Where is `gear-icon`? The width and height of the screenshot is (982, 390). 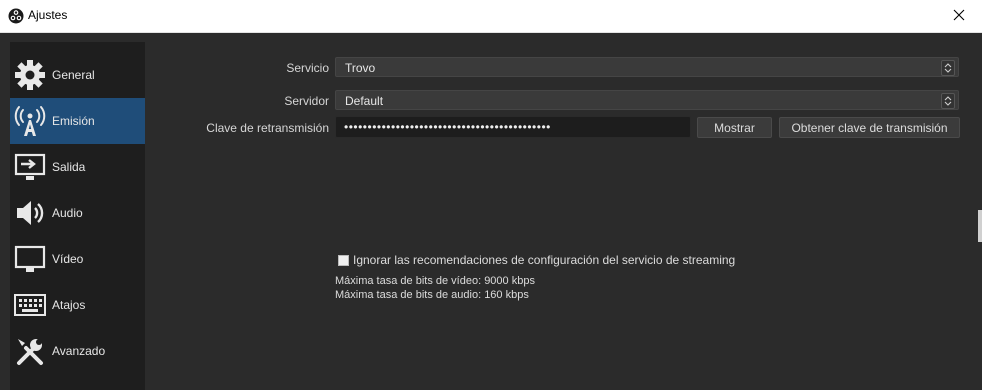 gear-icon is located at coordinates (30, 75).